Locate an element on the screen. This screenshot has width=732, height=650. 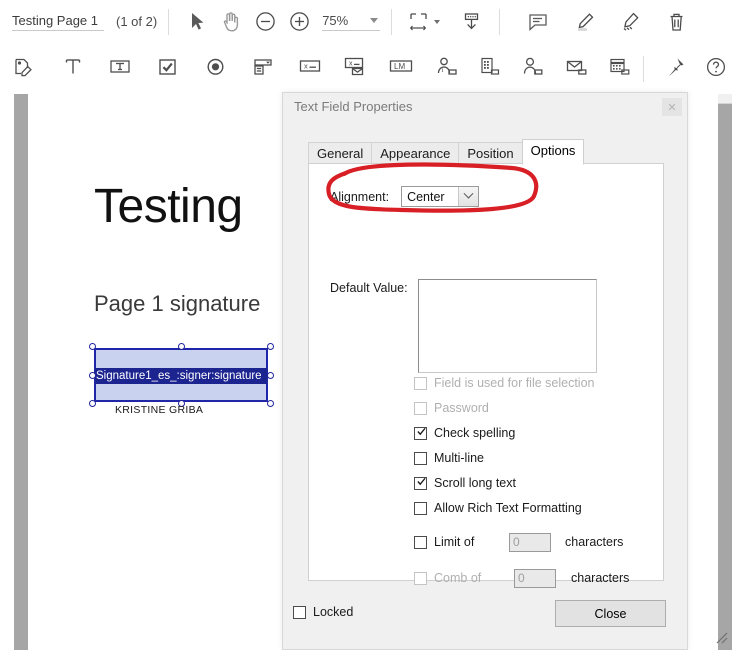
minus-circle-icon is located at coordinates (265, 21).